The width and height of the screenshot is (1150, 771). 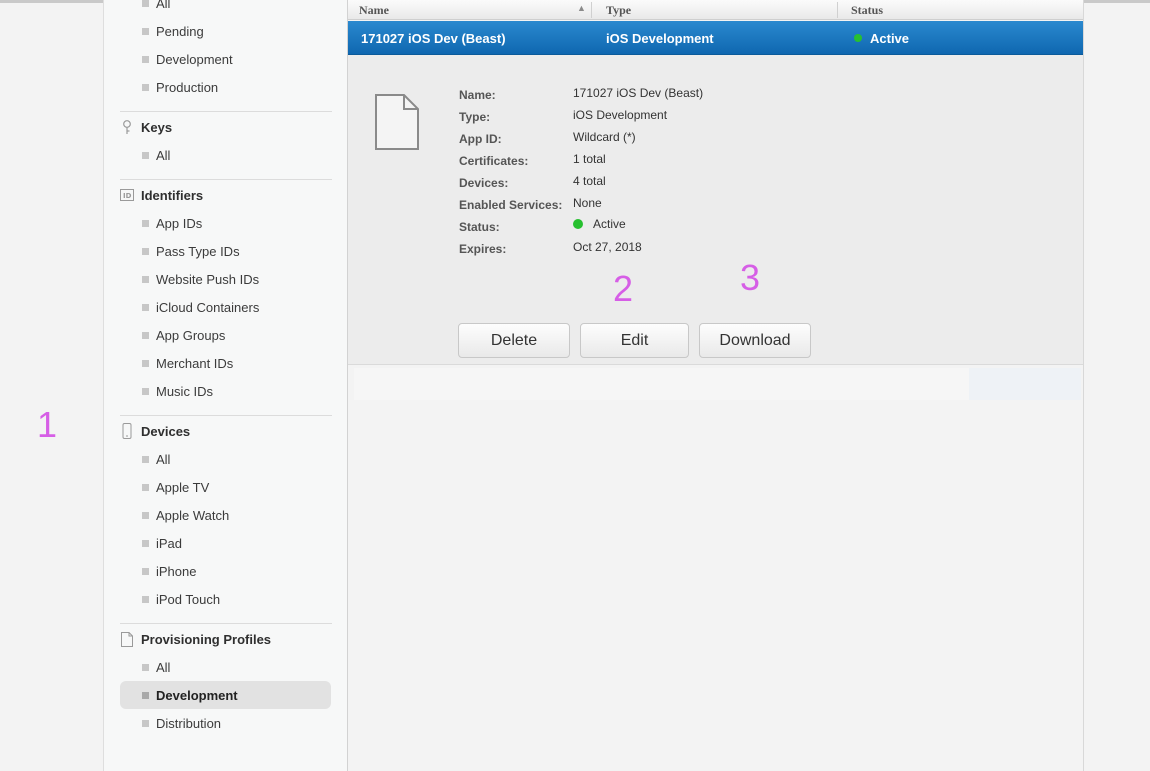 What do you see at coordinates (661, 384) in the screenshot?
I see `empty-list-area` at bounding box center [661, 384].